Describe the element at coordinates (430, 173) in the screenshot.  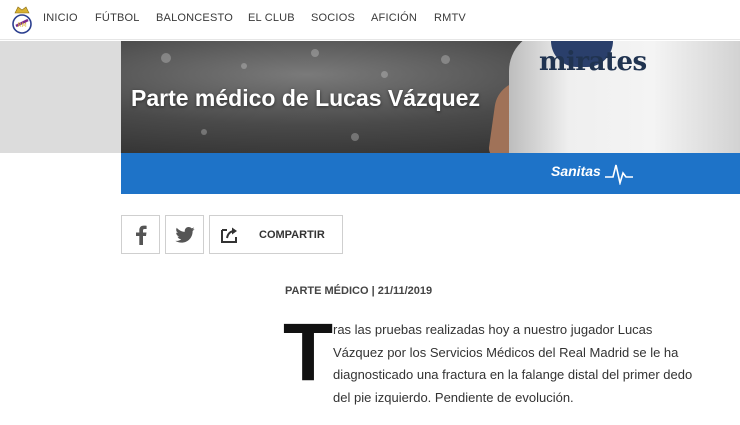
I see `sponsor-bar: Sanitas` at that location.